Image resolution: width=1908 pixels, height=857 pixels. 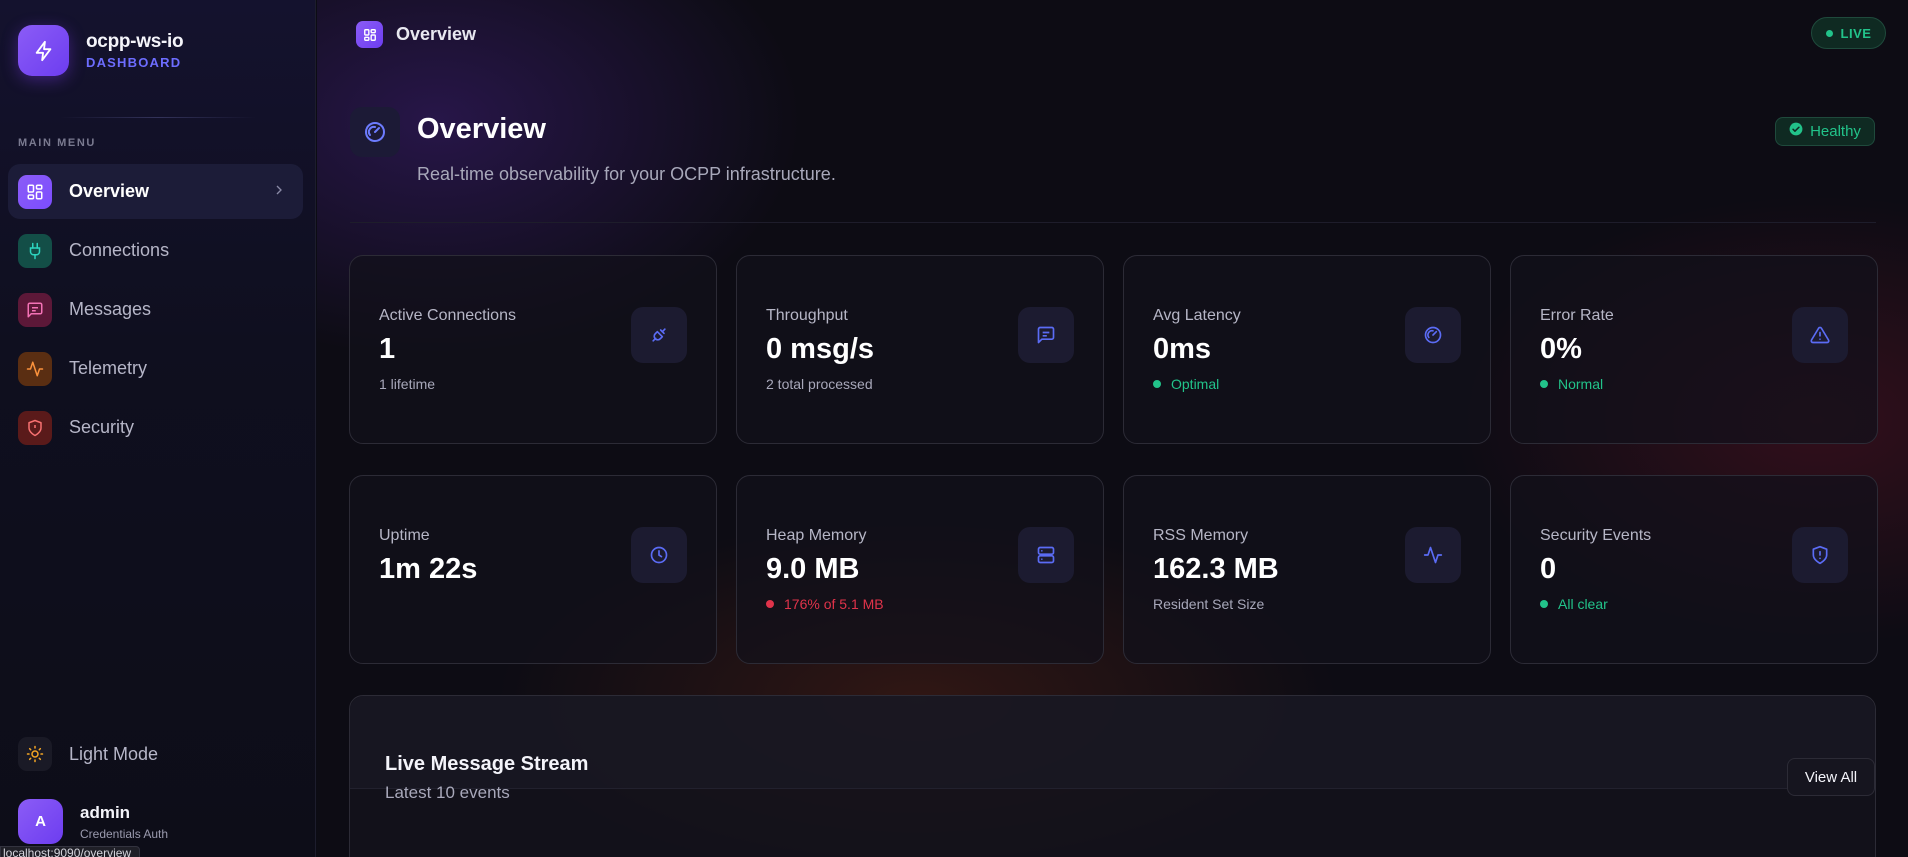 I want to click on health-label: Healthy, so click(x=1835, y=131).